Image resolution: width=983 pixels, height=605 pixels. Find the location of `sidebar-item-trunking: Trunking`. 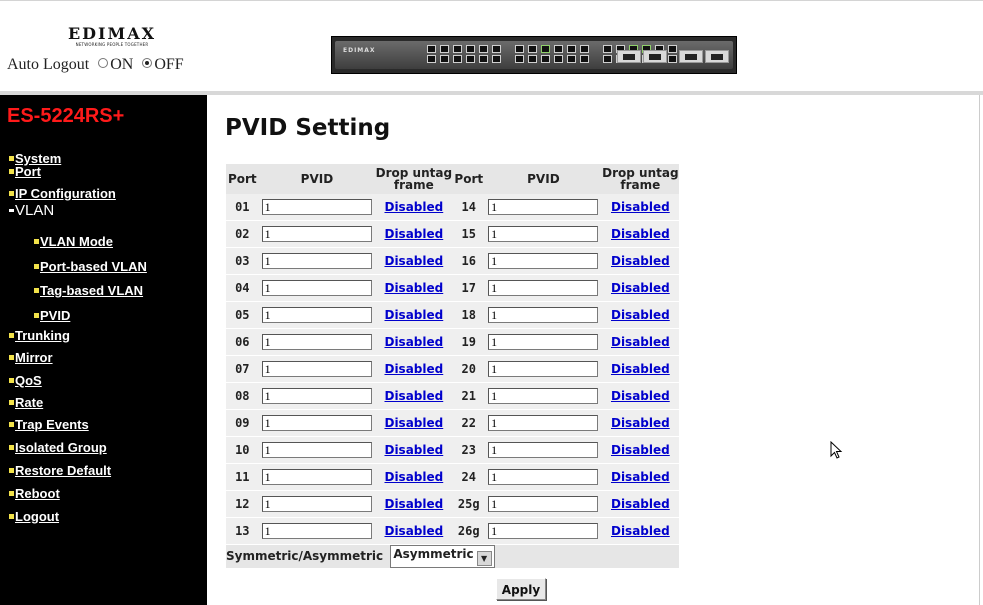

sidebar-item-trunking: Trunking is located at coordinates (39, 336).